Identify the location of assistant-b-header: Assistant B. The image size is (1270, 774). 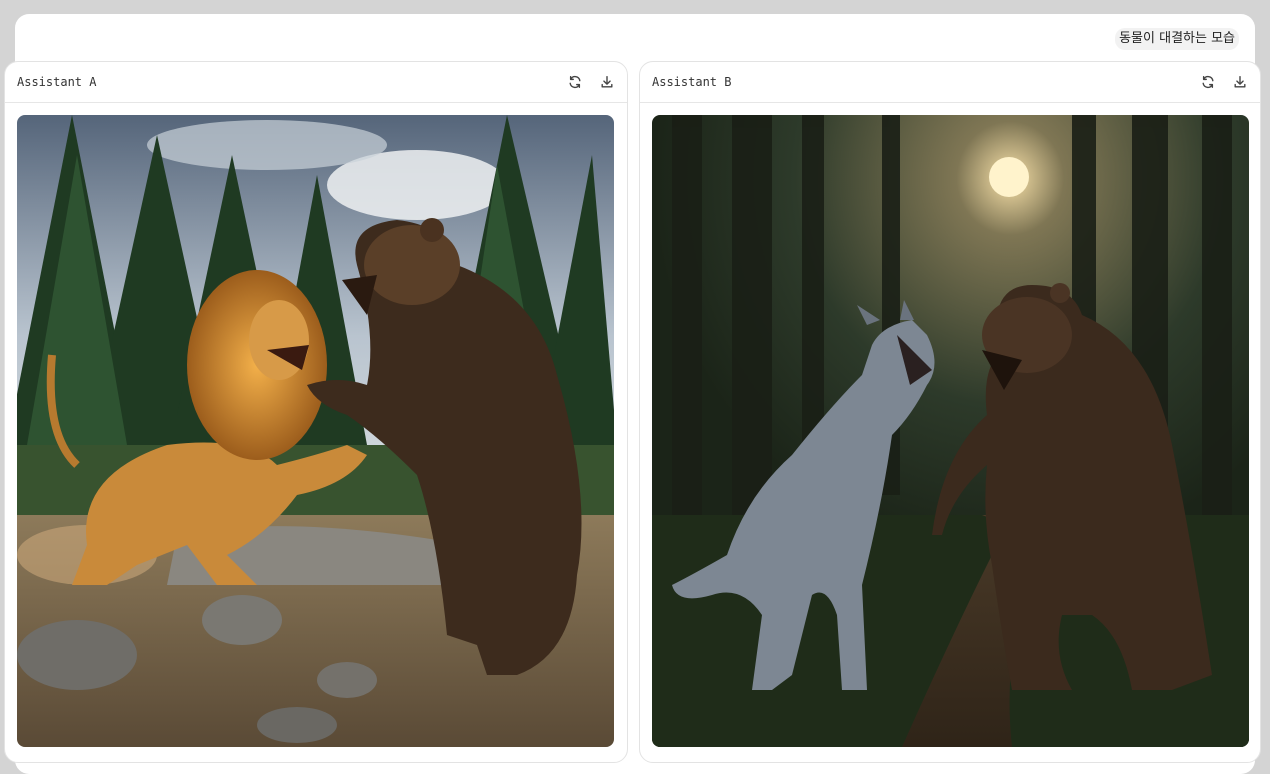
(950, 82).